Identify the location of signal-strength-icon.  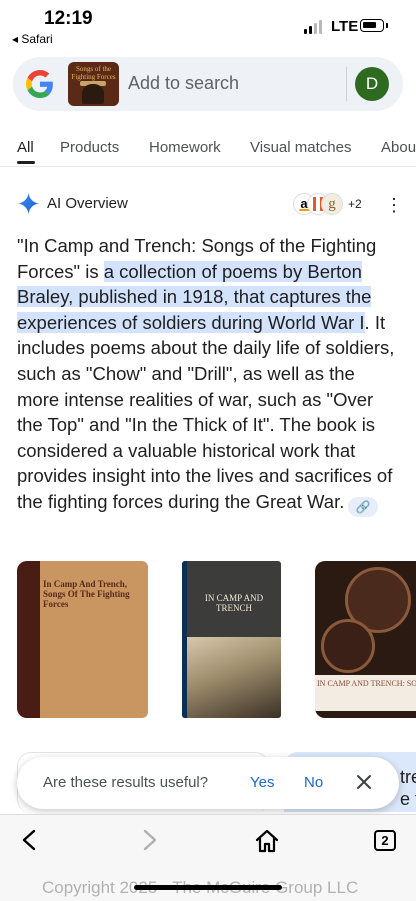
(314, 27).